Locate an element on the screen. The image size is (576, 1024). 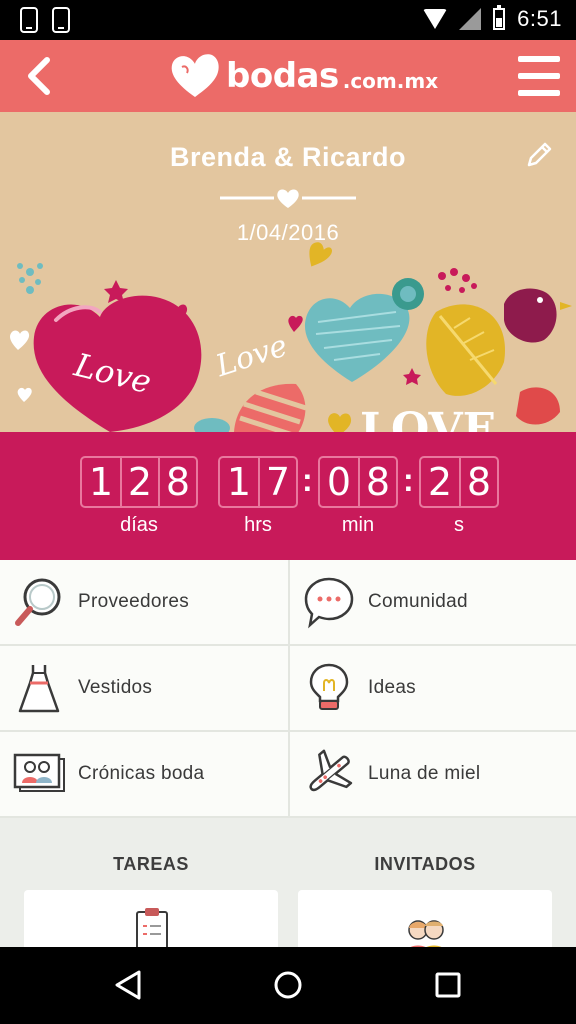
tasks-card is located at coordinates (151, 918).